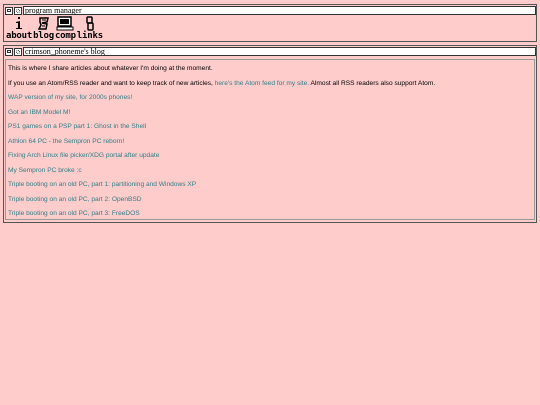  I want to click on about-label: about, so click(19, 36).